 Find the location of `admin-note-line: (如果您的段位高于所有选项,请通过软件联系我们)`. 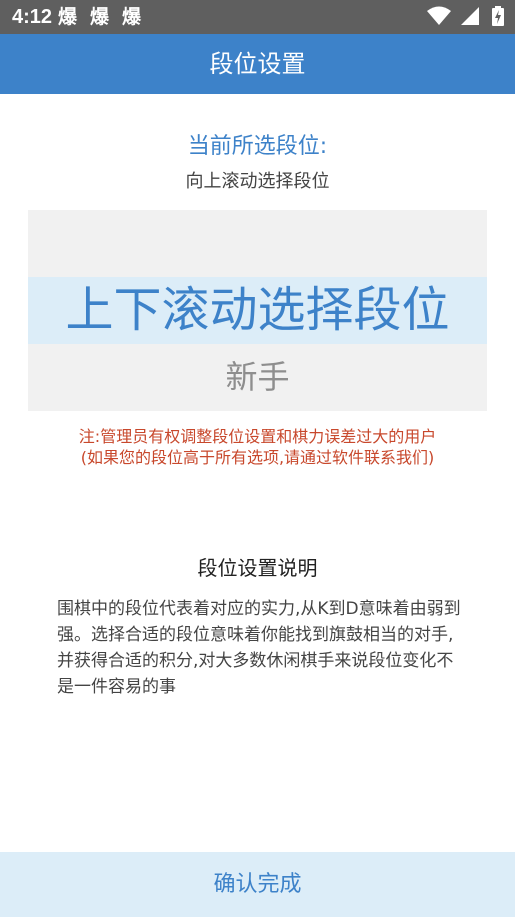

admin-note-line: (如果您的段位高于所有选项,请通过软件联系我们) is located at coordinates (257, 457).